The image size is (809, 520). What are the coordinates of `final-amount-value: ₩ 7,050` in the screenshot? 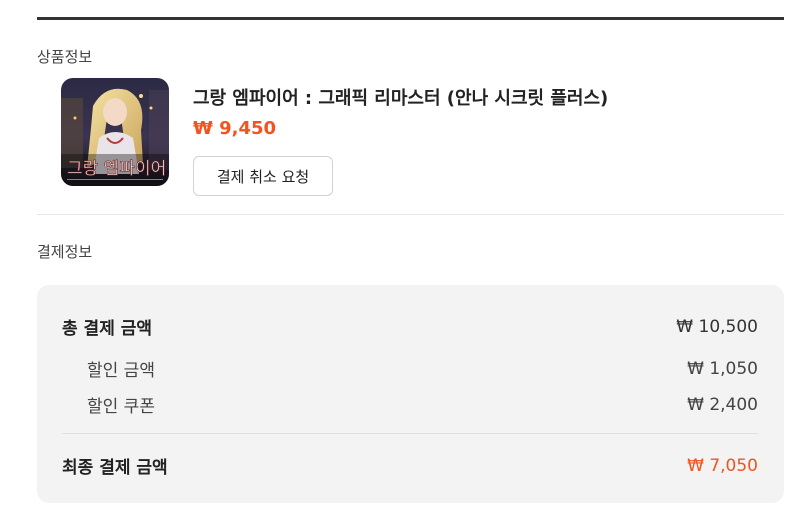 It's located at (722, 465).